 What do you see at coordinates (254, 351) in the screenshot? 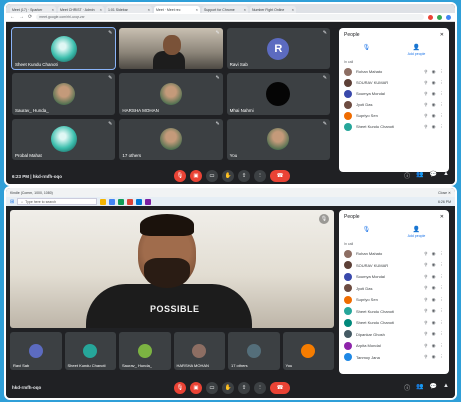
I see `filmstrip-tile: 17 others` at bounding box center [254, 351].